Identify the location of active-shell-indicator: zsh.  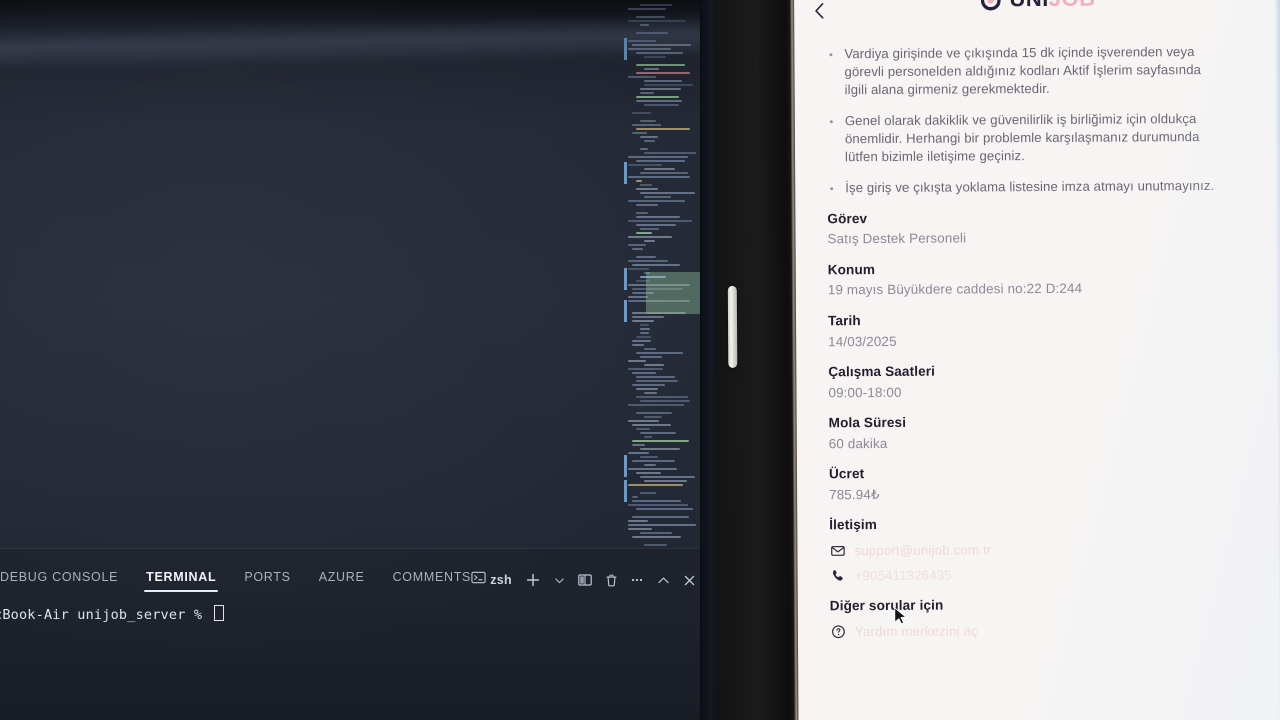
(494, 580).